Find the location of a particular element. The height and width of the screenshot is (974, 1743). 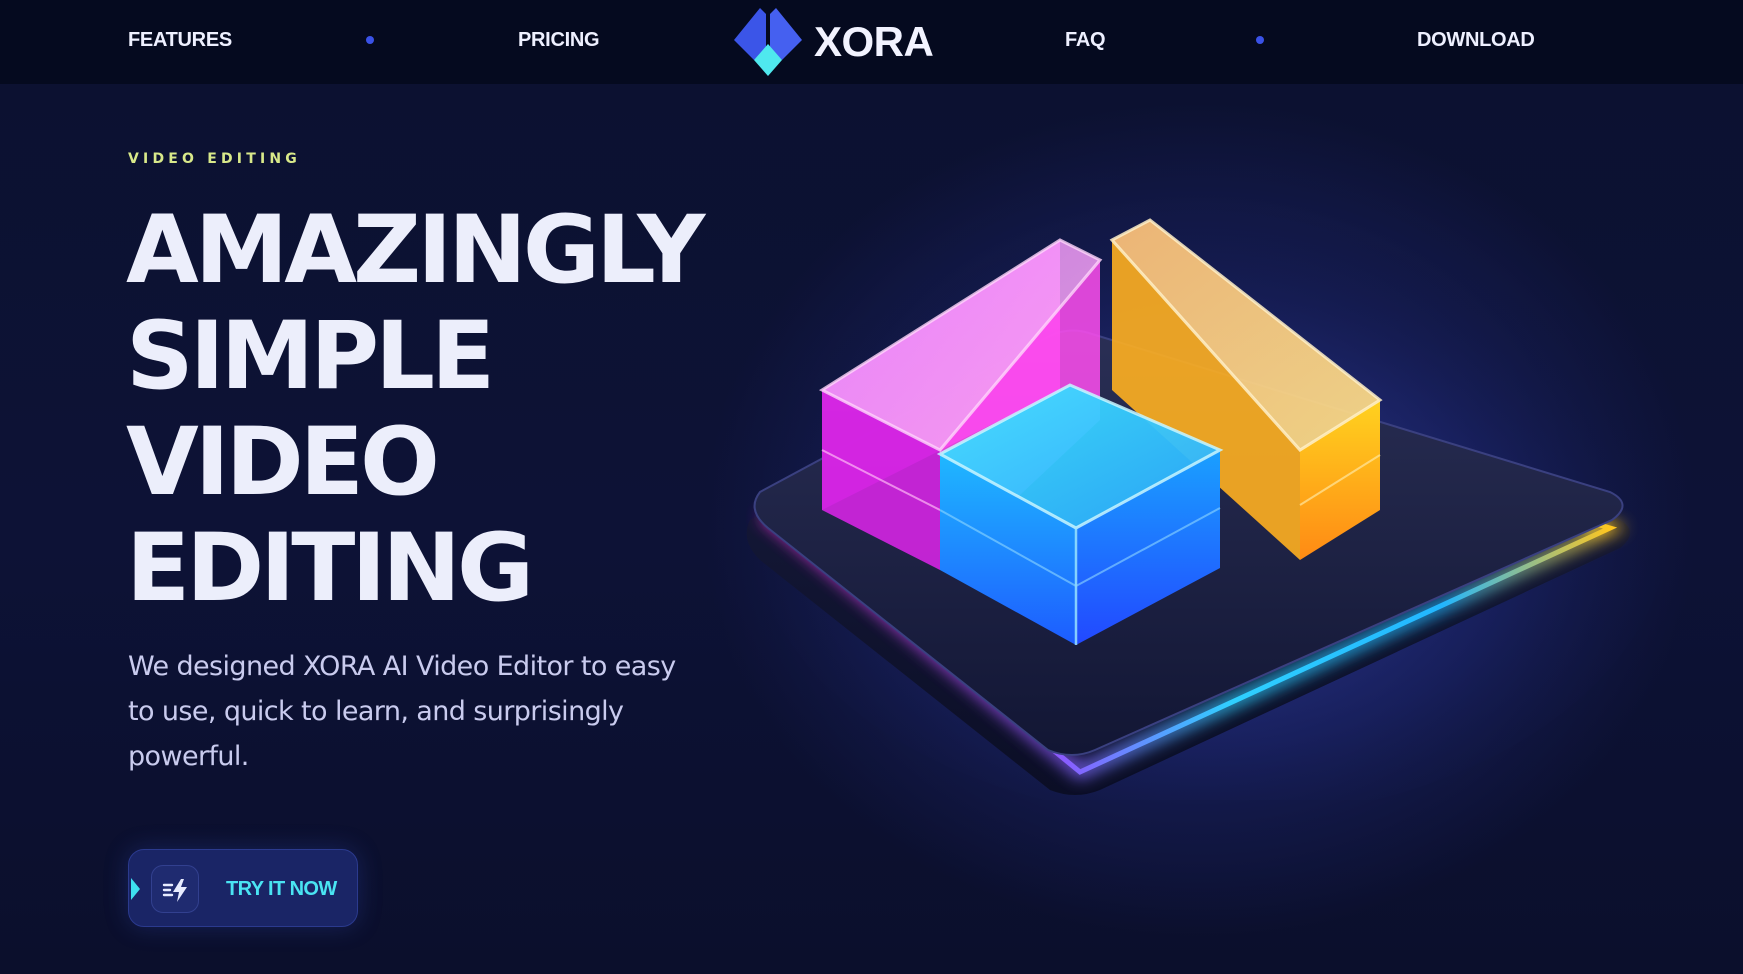

headline-line: EDITING is located at coordinates (330, 568).